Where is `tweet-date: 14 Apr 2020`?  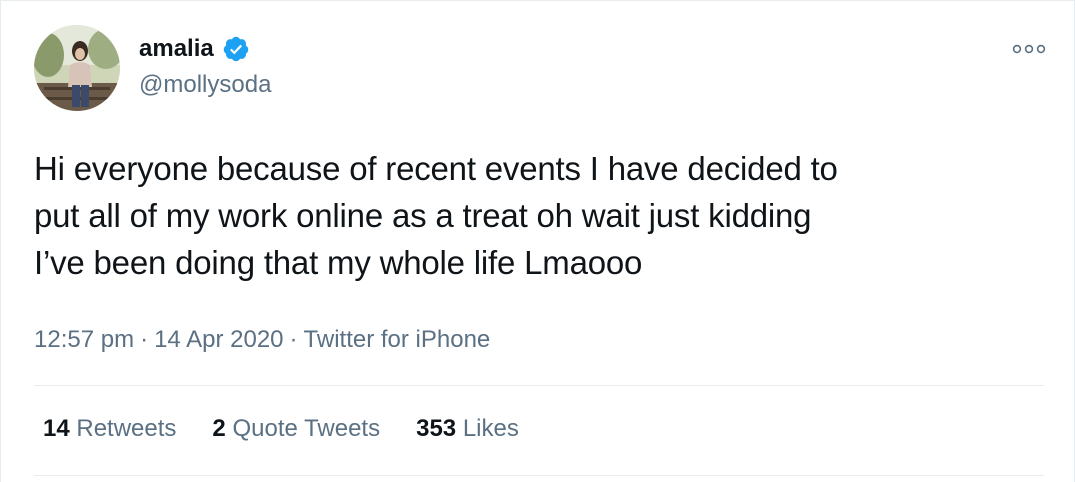 tweet-date: 14 Apr 2020 is located at coordinates (218, 339).